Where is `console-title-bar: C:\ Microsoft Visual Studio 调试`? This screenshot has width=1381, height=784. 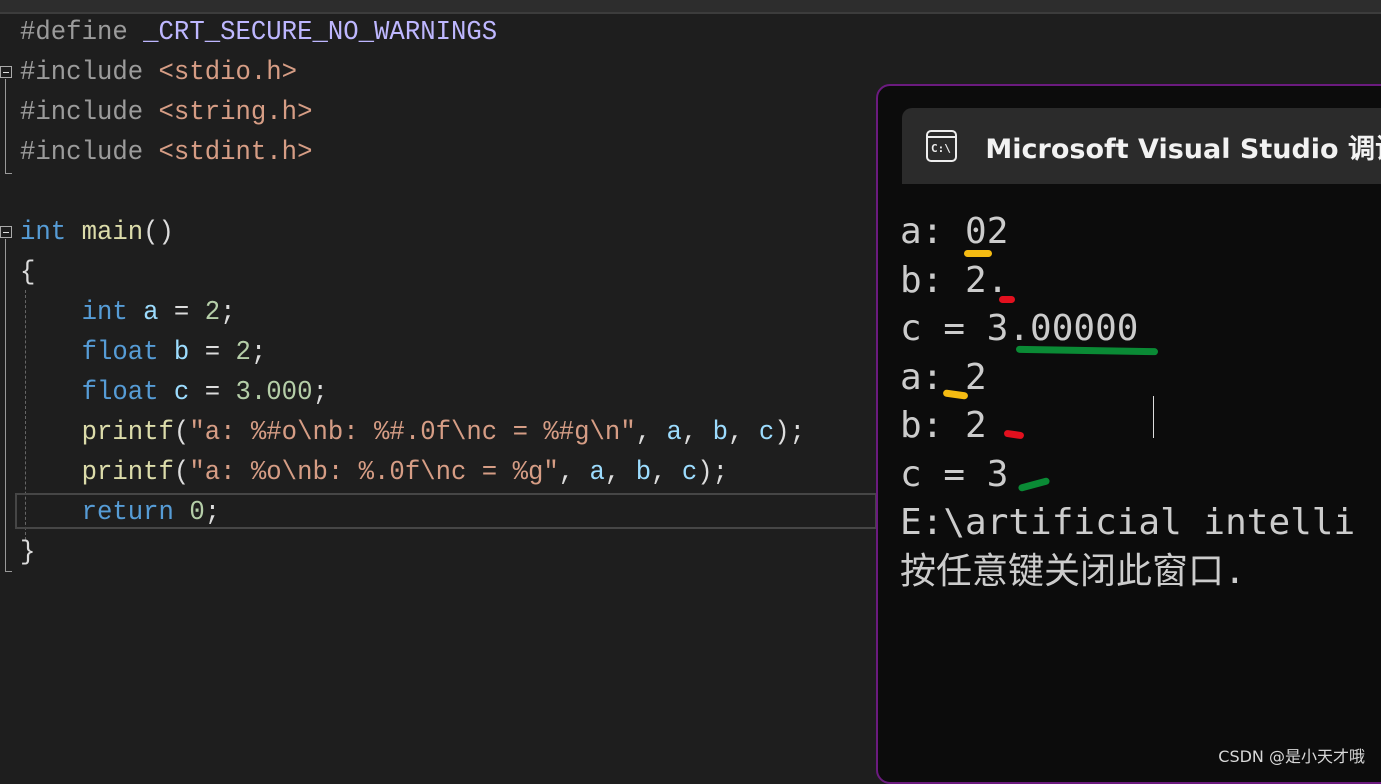 console-title-bar: C:\ Microsoft Visual Studio 调试 is located at coordinates (1141, 146).